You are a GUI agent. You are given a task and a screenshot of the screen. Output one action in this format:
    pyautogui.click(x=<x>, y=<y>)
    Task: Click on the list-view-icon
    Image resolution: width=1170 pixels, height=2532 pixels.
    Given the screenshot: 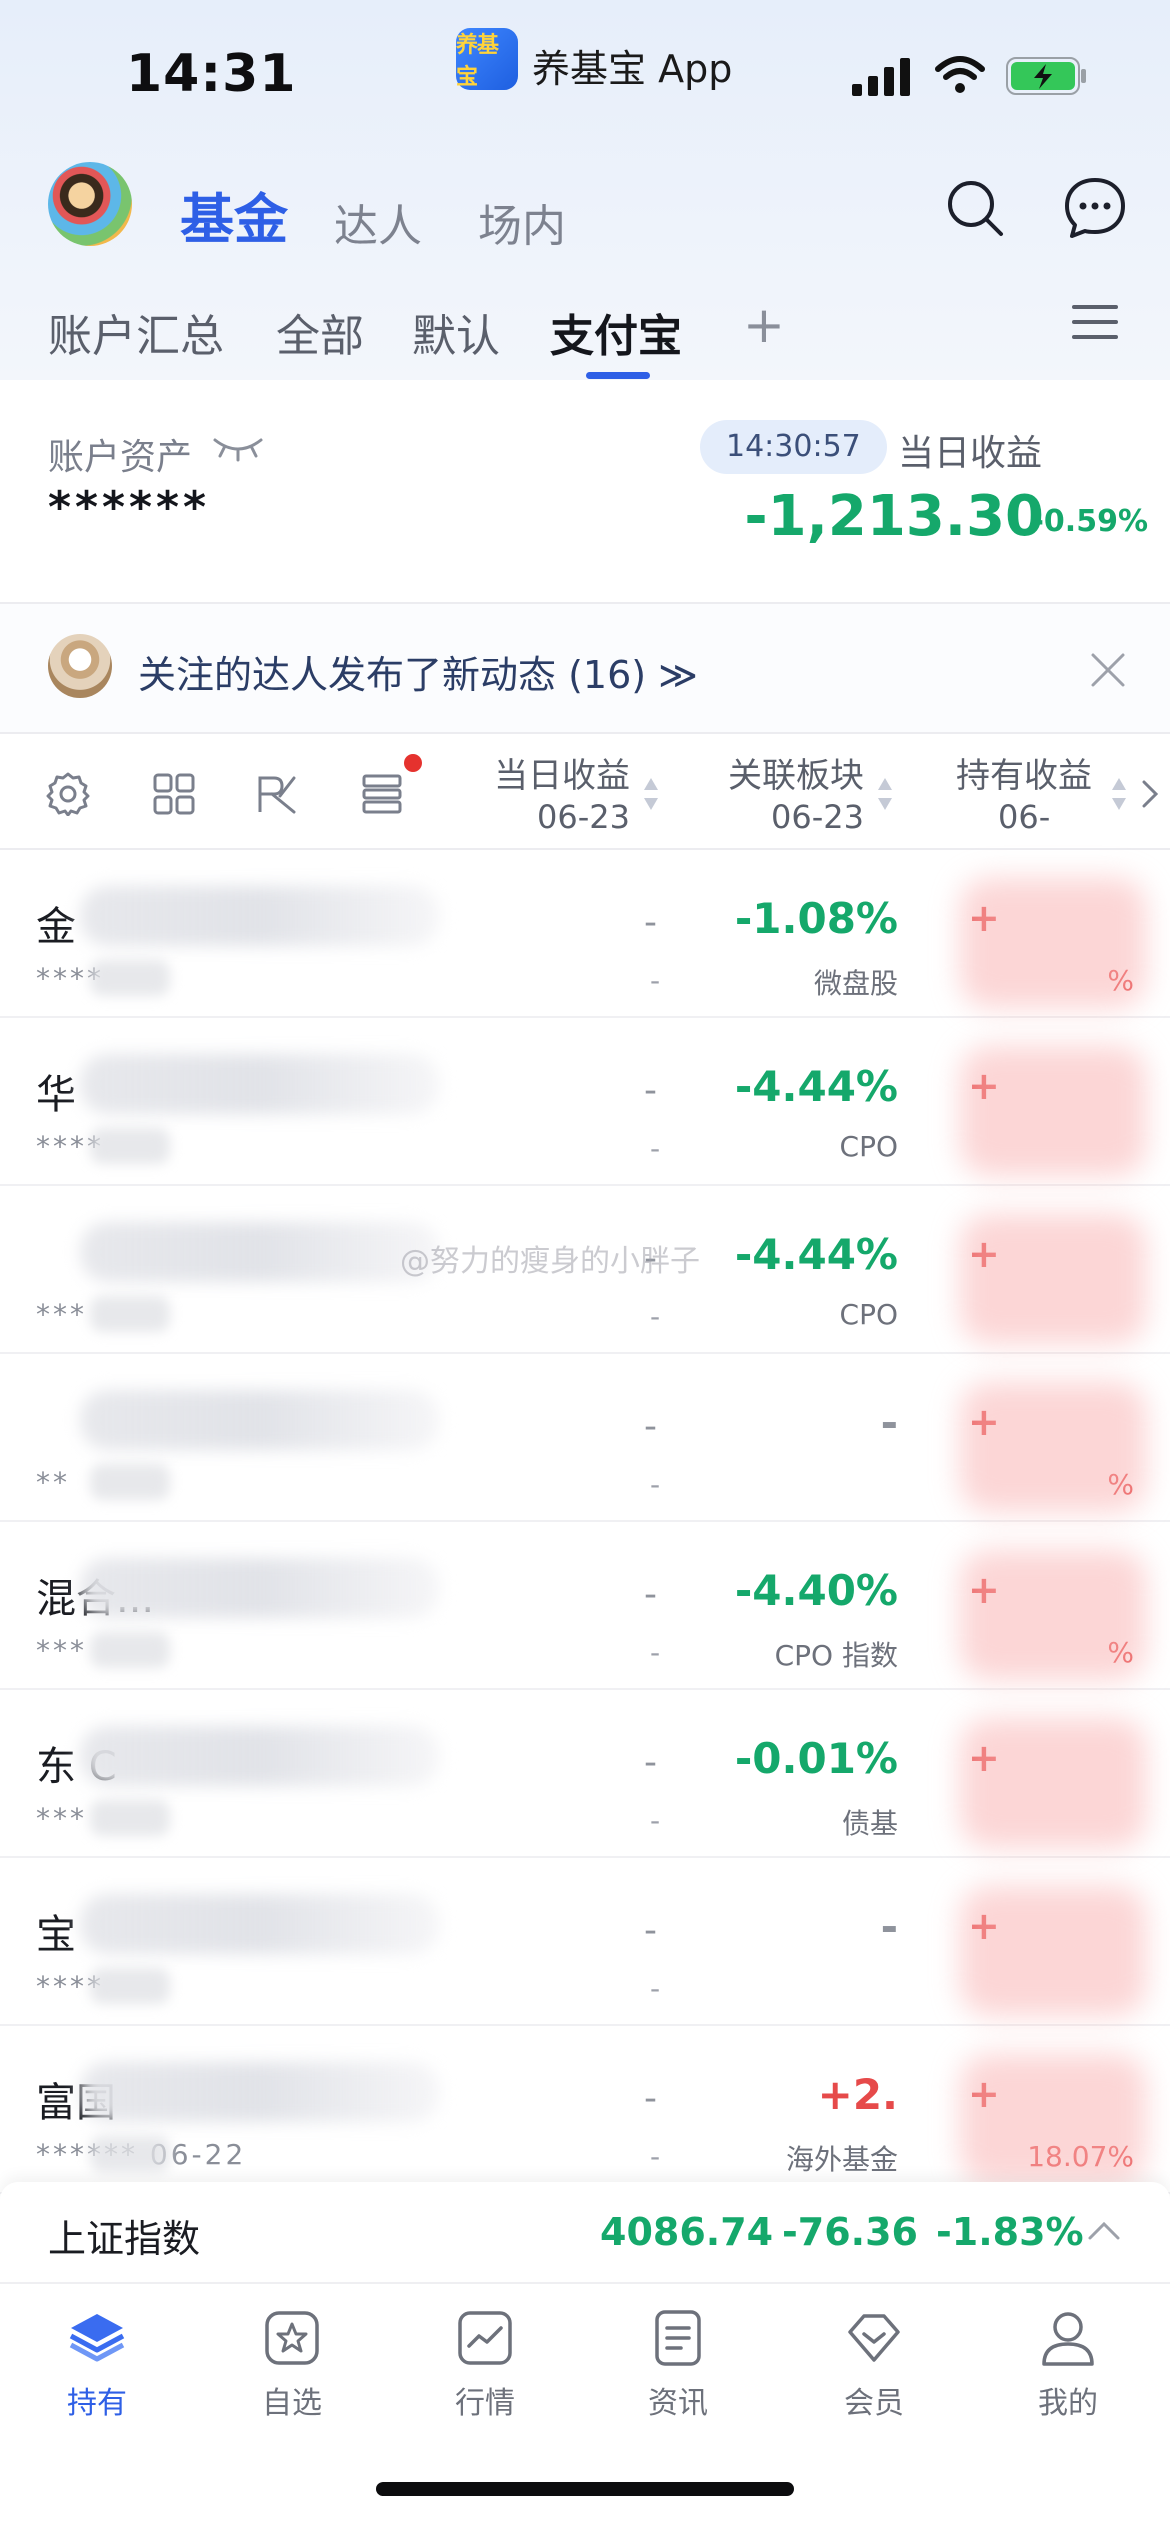 What is the action you would take?
    pyautogui.click(x=382, y=794)
    